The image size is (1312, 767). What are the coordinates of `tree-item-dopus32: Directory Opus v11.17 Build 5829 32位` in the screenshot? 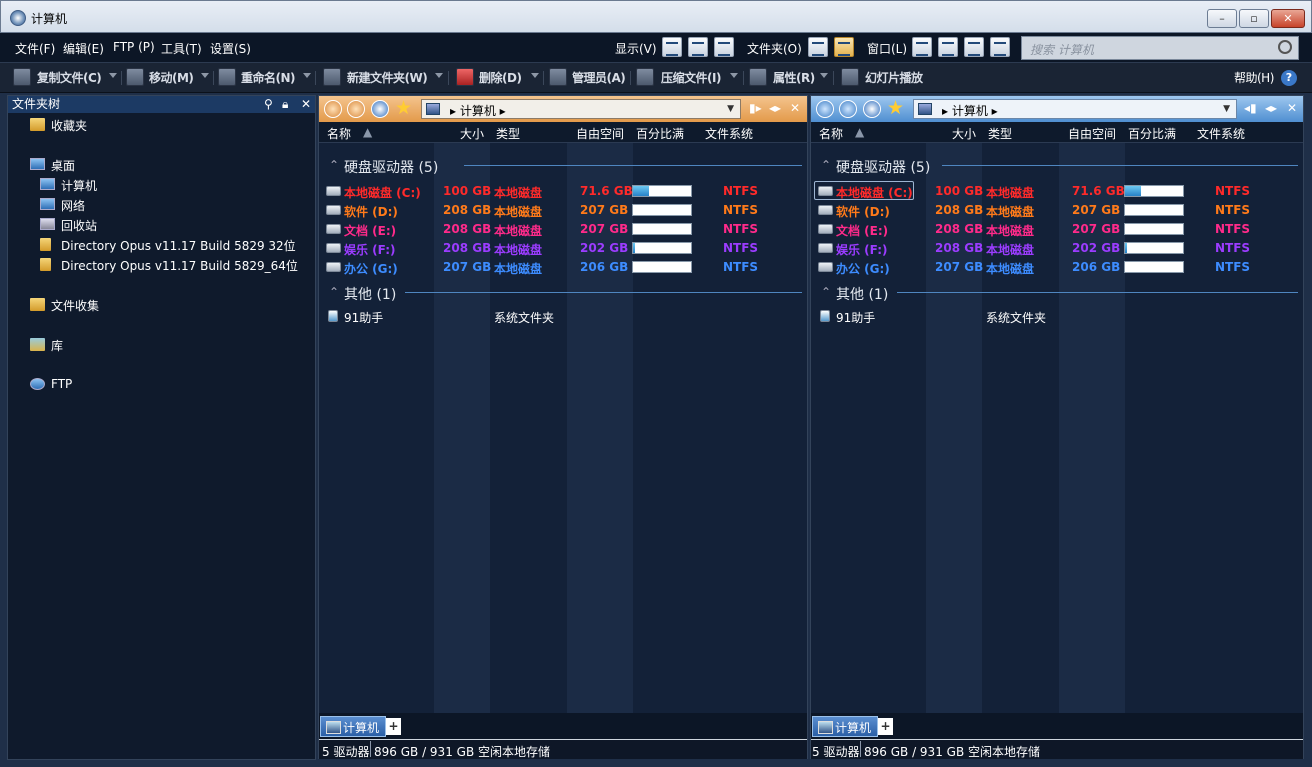 It's located at (178, 245).